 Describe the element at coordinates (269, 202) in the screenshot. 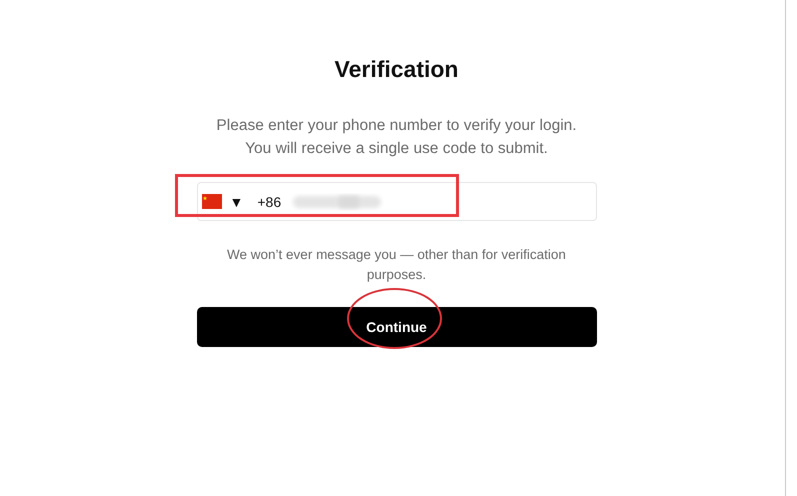

I see `country-code: +86` at that location.